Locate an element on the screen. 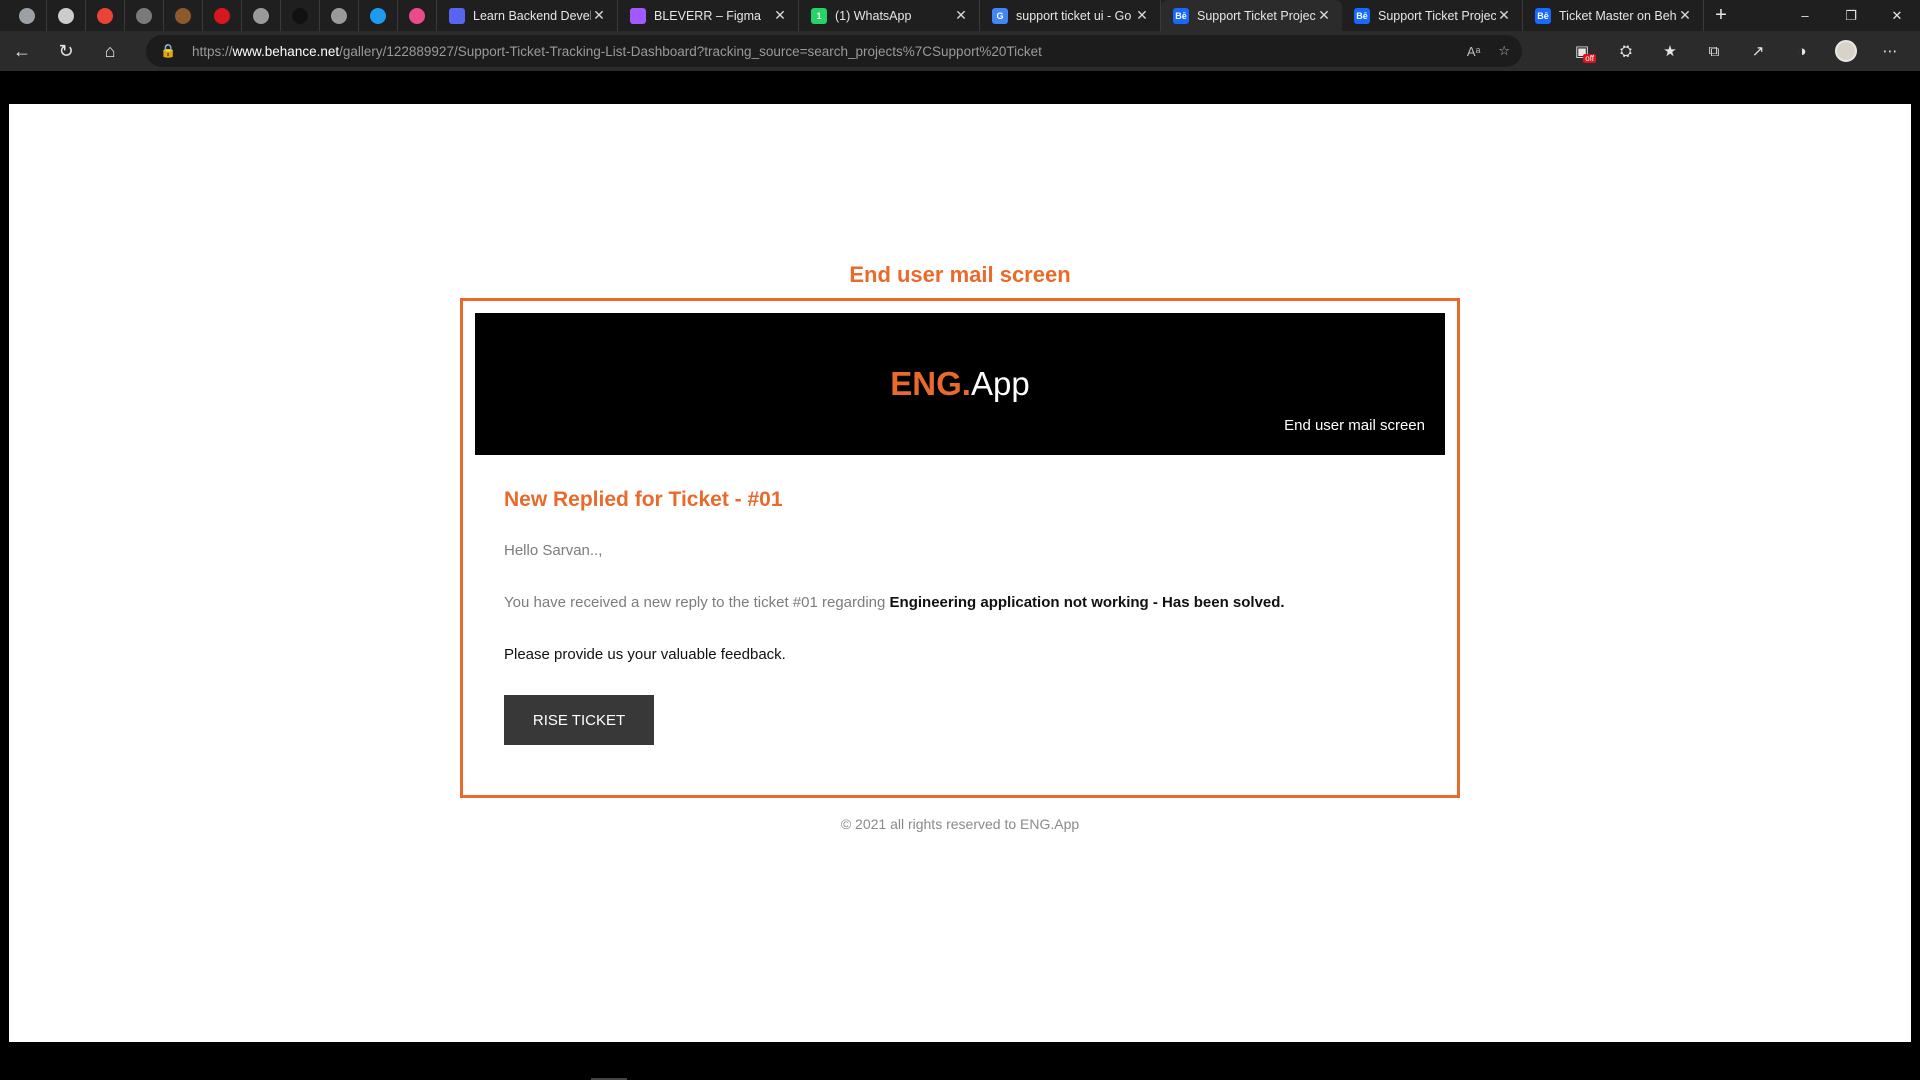 The height and width of the screenshot is (1080, 1920). gmail-icon is located at coordinates (105, 15).